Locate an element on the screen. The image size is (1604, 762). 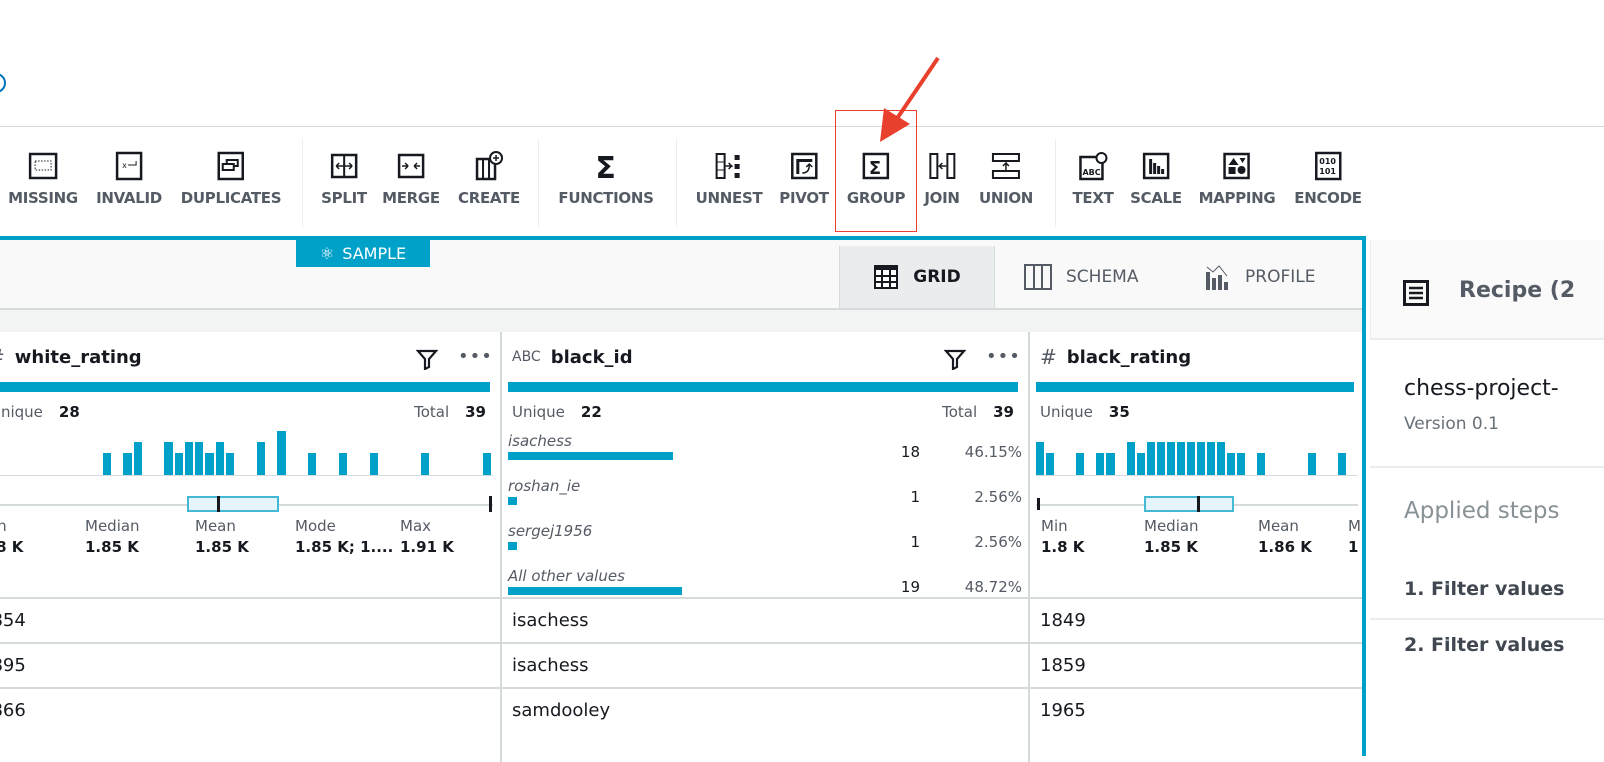
top-value-item: isachess 18 46.15% is located at coordinates (766, 452).